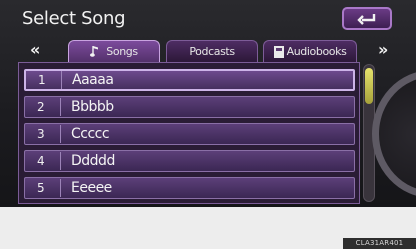  What do you see at coordinates (74, 18) in the screenshot?
I see `page-title: Select Song` at bounding box center [74, 18].